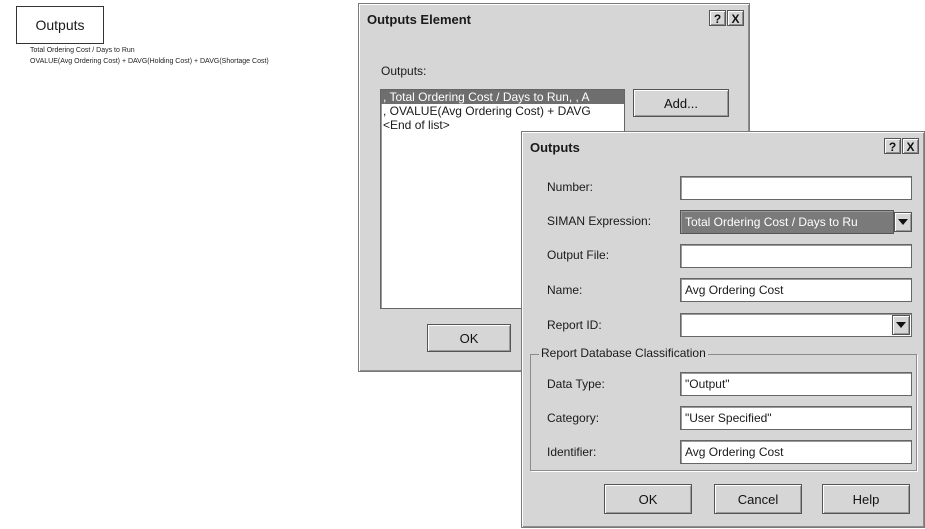 This screenshot has height=529, width=925. I want to click on report-id-label: Report ID:, so click(574, 325).